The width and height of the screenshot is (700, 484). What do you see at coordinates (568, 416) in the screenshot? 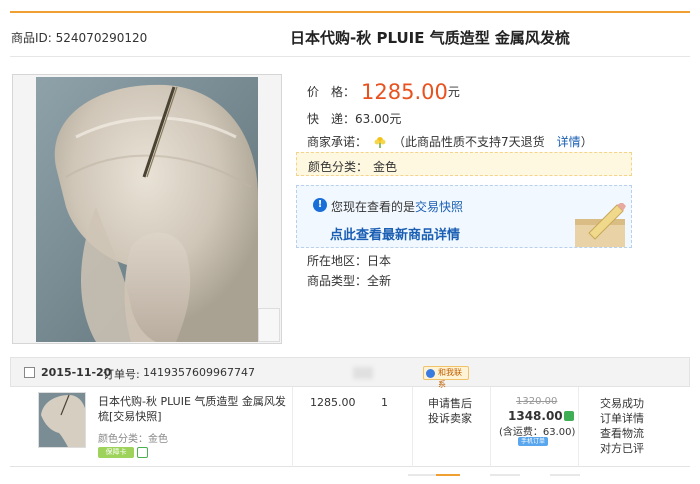
I see `paid-check-icon` at bounding box center [568, 416].